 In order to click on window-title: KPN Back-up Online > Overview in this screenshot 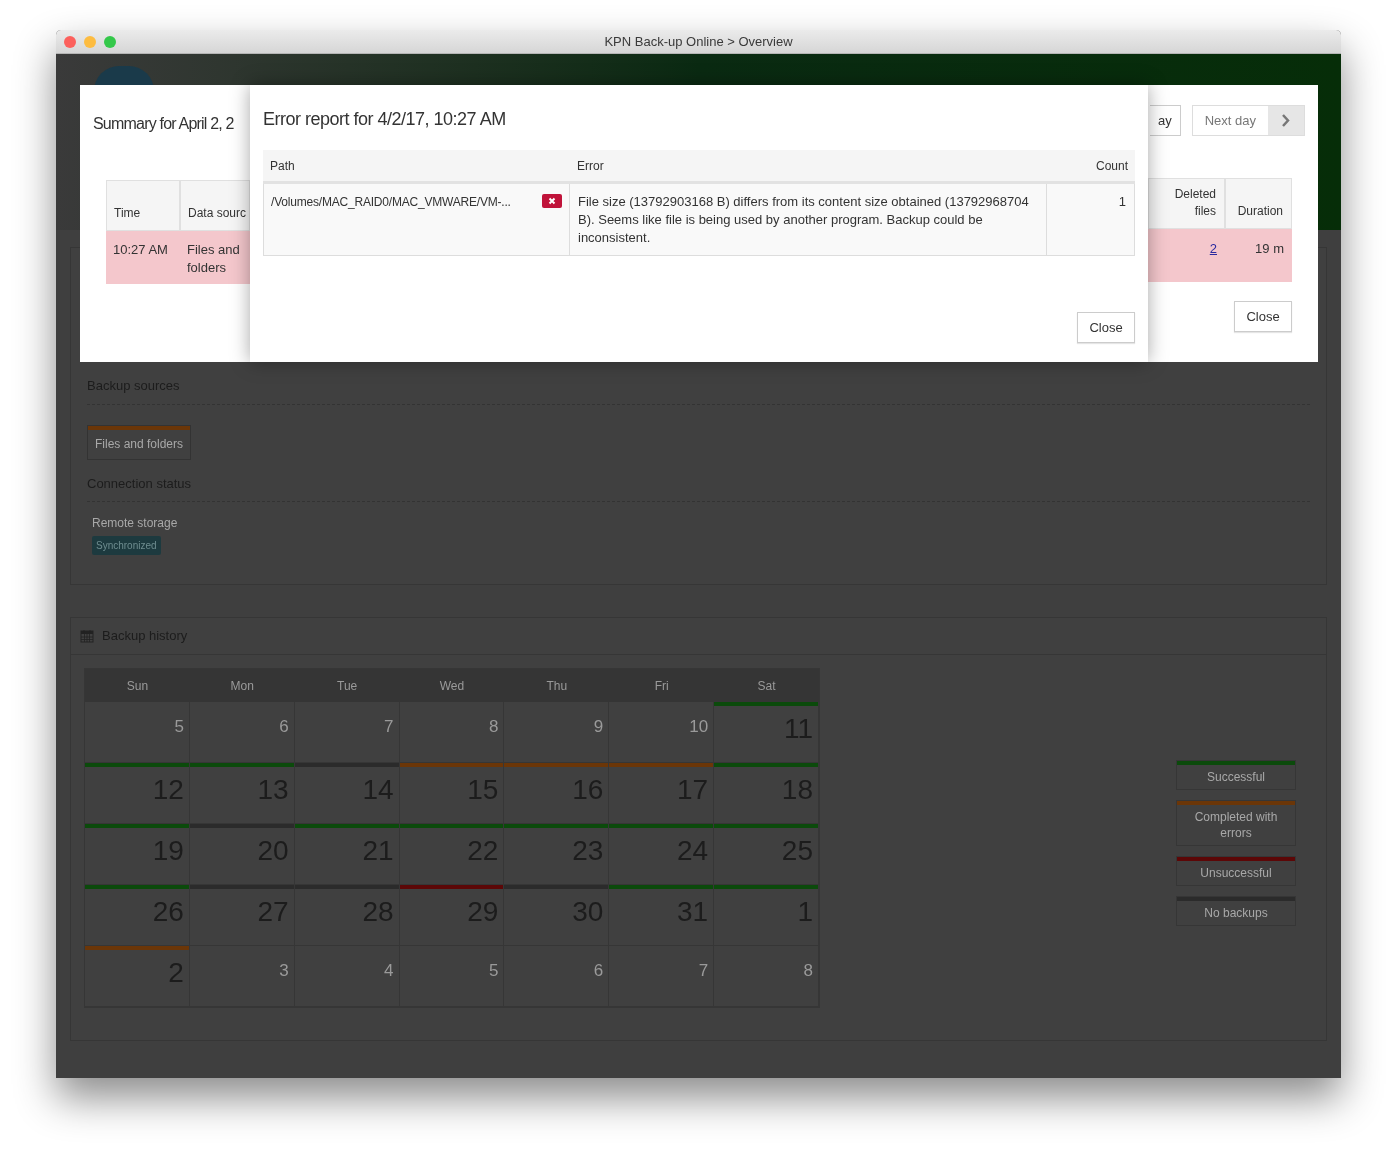, I will do `click(698, 41)`.